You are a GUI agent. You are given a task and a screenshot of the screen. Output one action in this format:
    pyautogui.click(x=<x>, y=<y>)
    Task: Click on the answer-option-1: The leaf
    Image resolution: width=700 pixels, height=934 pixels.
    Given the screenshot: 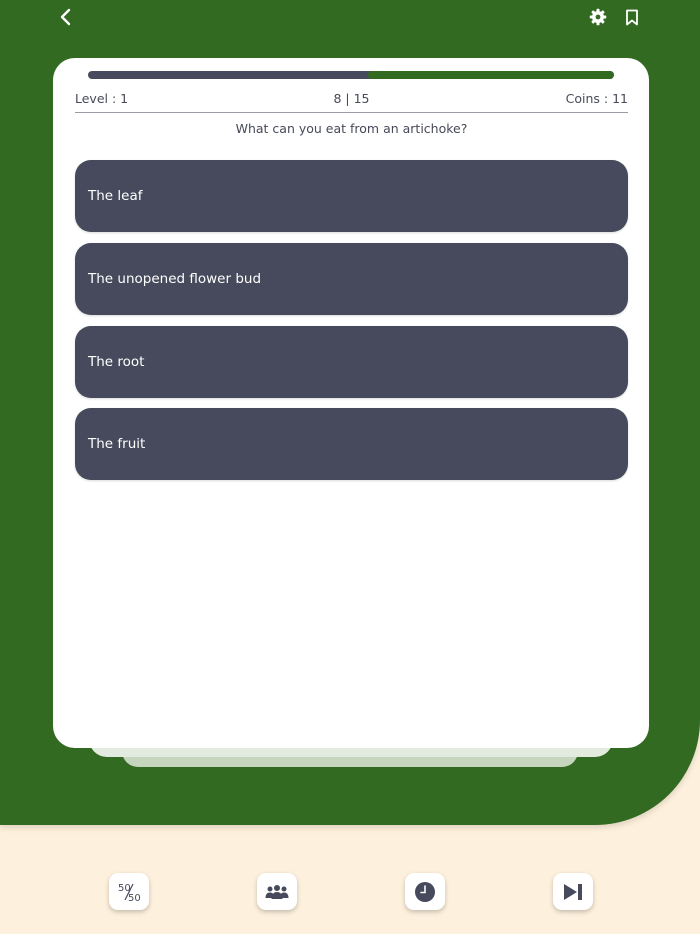 What is the action you would take?
    pyautogui.click(x=351, y=196)
    